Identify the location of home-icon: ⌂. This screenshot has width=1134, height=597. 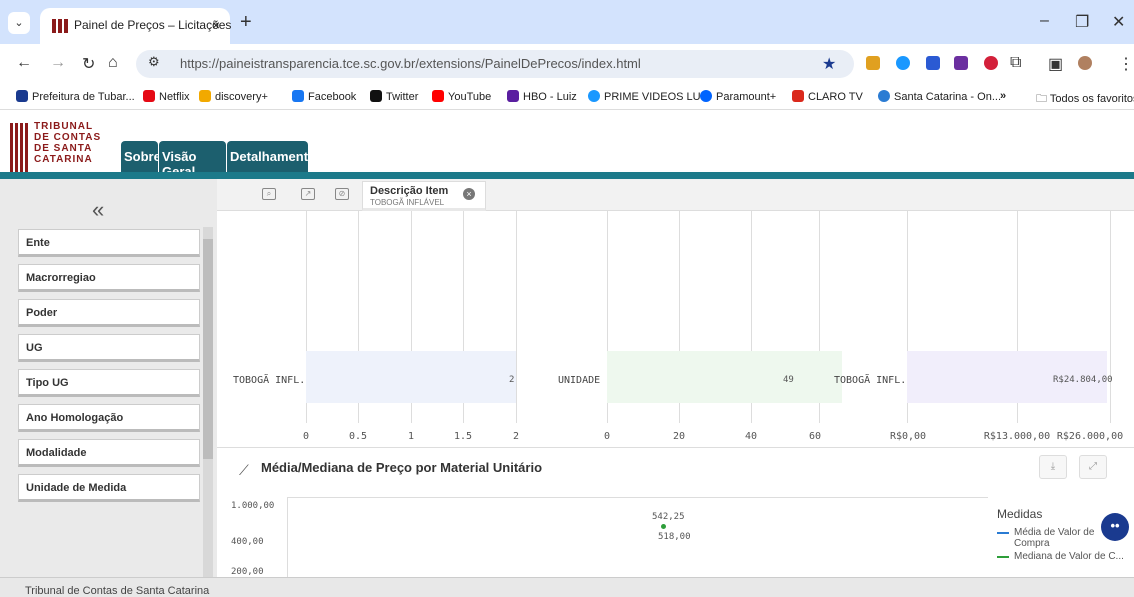
(113, 63).